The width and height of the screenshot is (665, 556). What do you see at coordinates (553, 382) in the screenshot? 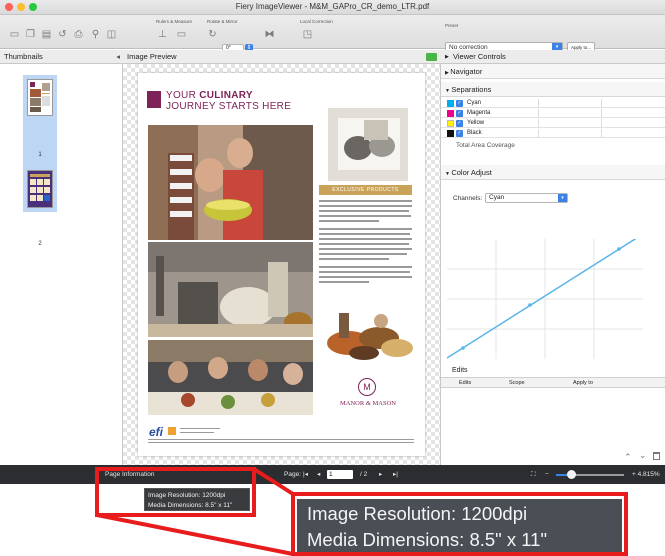
I see `edits-table-header: Edits Scope Apply to` at bounding box center [553, 382].